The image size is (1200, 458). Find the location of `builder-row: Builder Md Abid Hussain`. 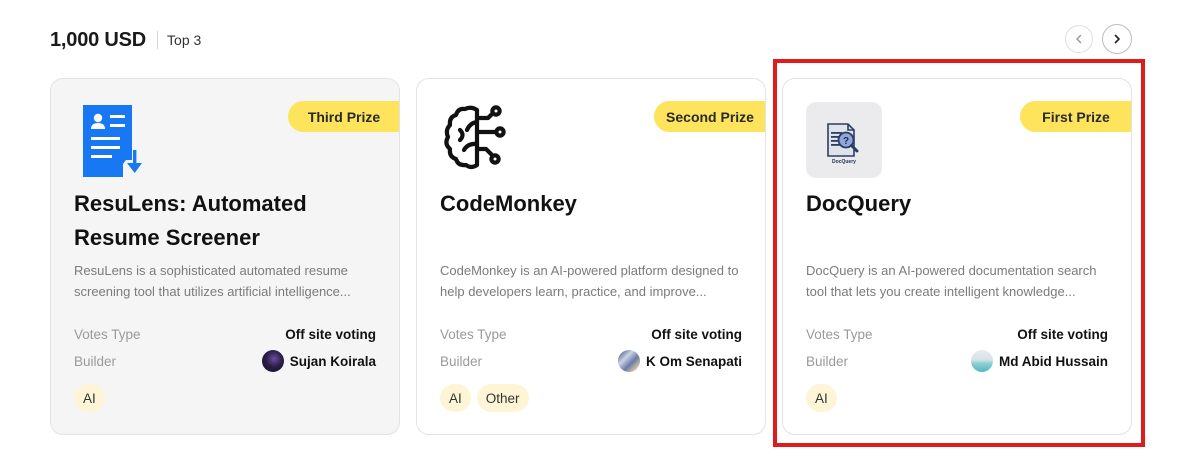

builder-row: Builder Md Abid Hussain is located at coordinates (957, 361).